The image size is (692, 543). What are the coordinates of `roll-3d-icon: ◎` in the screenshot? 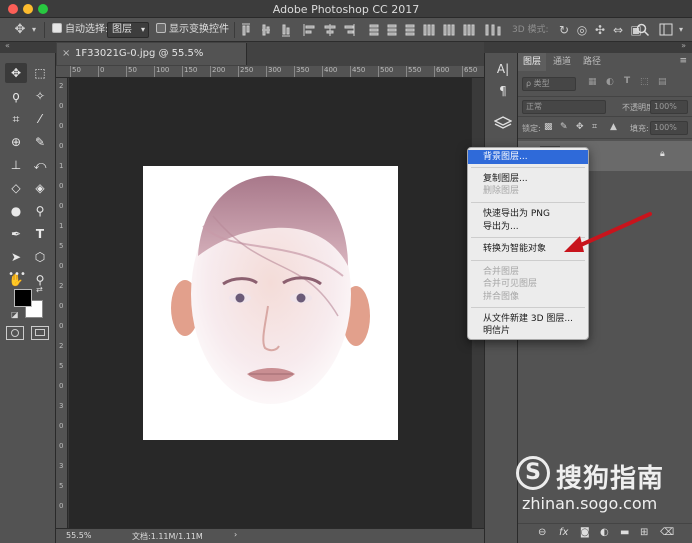 It's located at (582, 30).